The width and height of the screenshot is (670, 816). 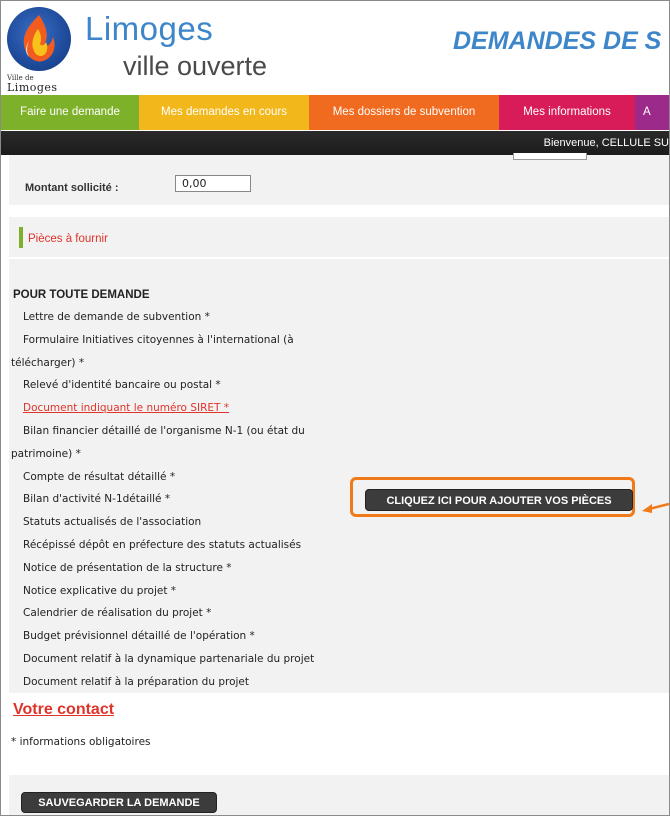 I want to click on add-pieces-button: CLIQUEZ ICI POUR AJOUTER VOS PIÈCES, so click(x=499, y=500).